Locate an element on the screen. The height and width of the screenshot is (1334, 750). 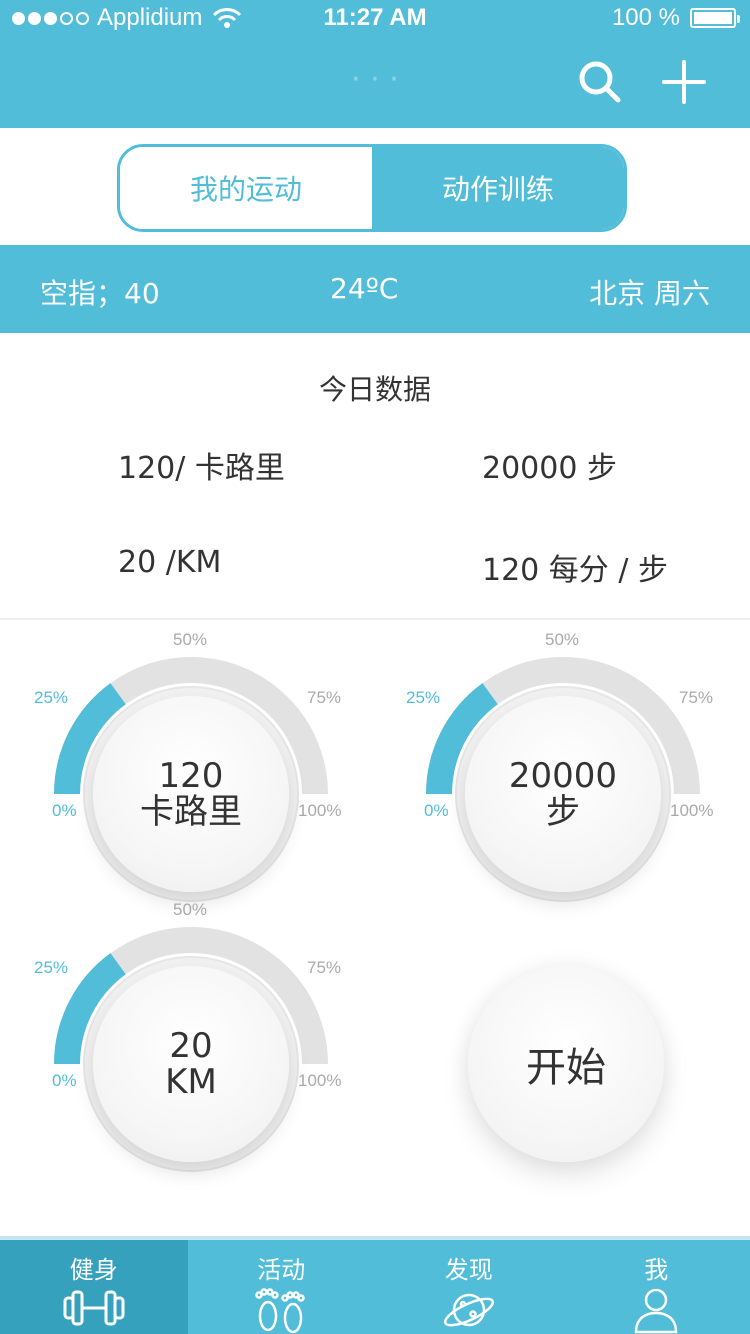
gauge-value: 20000 is located at coordinates (563, 776).